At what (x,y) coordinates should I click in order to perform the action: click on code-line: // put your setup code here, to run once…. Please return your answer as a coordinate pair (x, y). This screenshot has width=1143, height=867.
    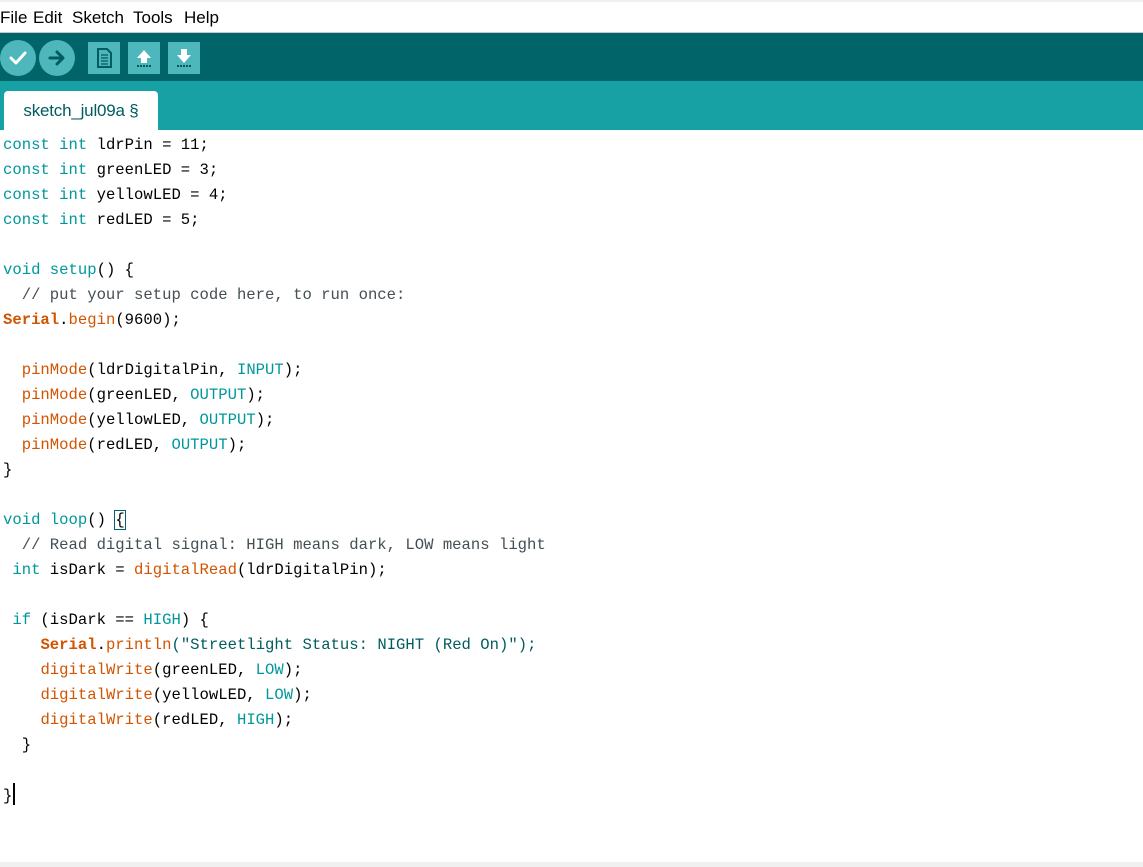
    Looking at the image, I should click on (274, 295).